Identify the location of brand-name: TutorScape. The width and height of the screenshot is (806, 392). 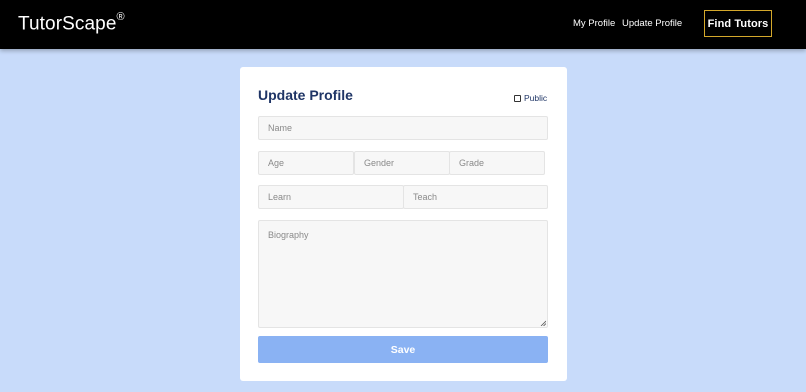
(67, 24).